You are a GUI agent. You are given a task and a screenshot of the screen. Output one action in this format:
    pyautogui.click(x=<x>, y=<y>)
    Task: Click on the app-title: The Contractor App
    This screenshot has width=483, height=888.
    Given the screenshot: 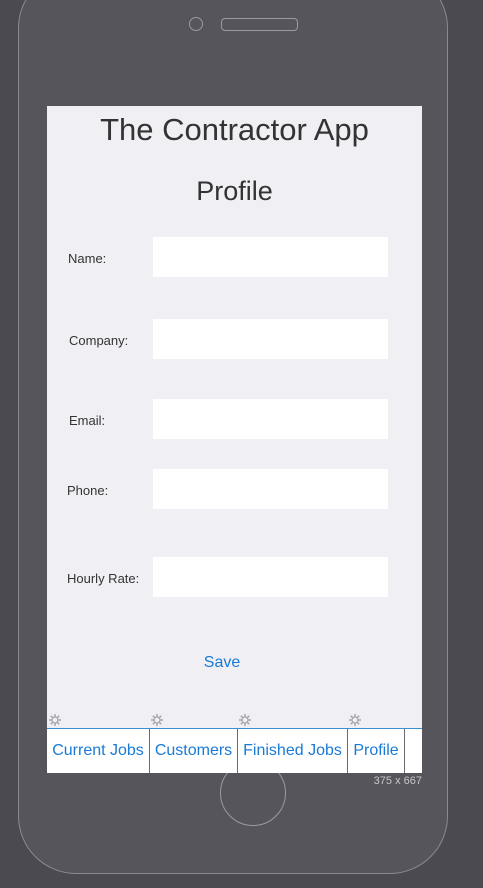 What is the action you would take?
    pyautogui.click(x=234, y=129)
    